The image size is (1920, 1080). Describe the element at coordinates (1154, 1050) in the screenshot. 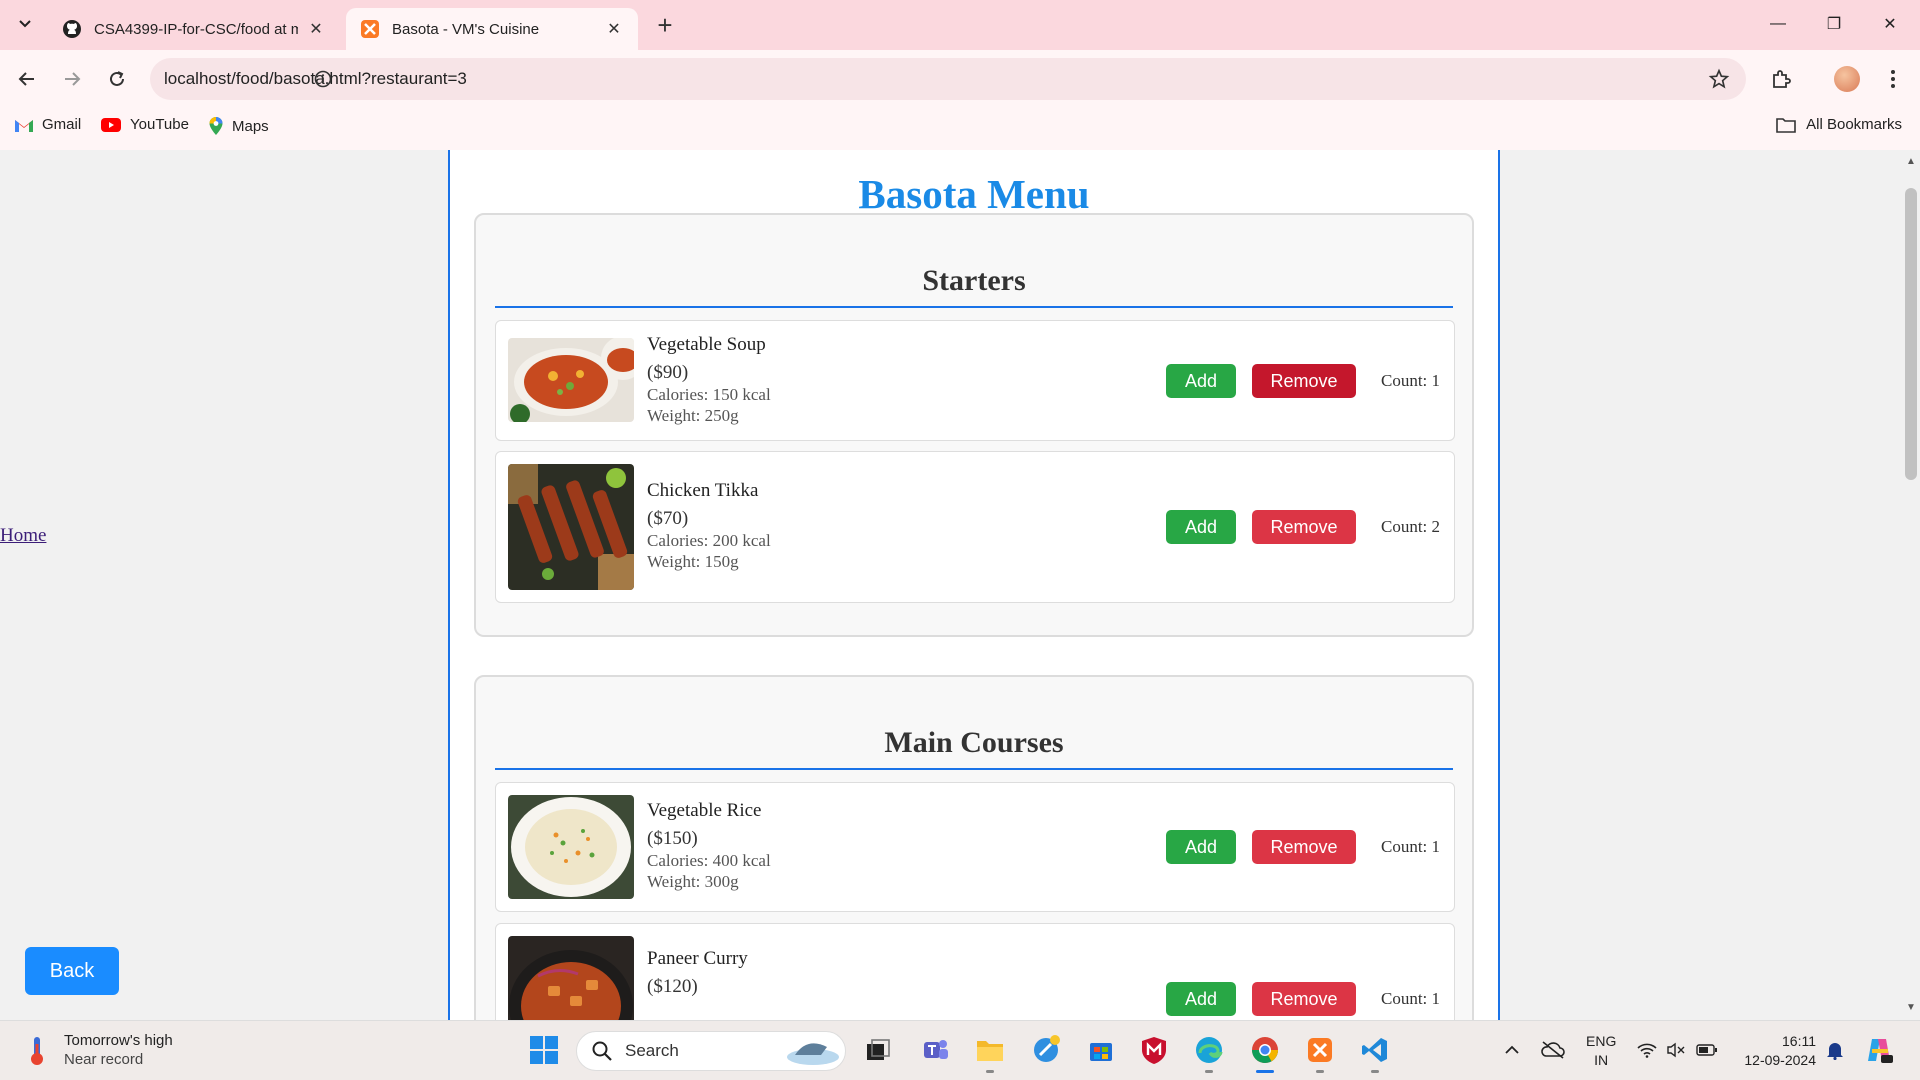

I see `mcafee-app` at that location.